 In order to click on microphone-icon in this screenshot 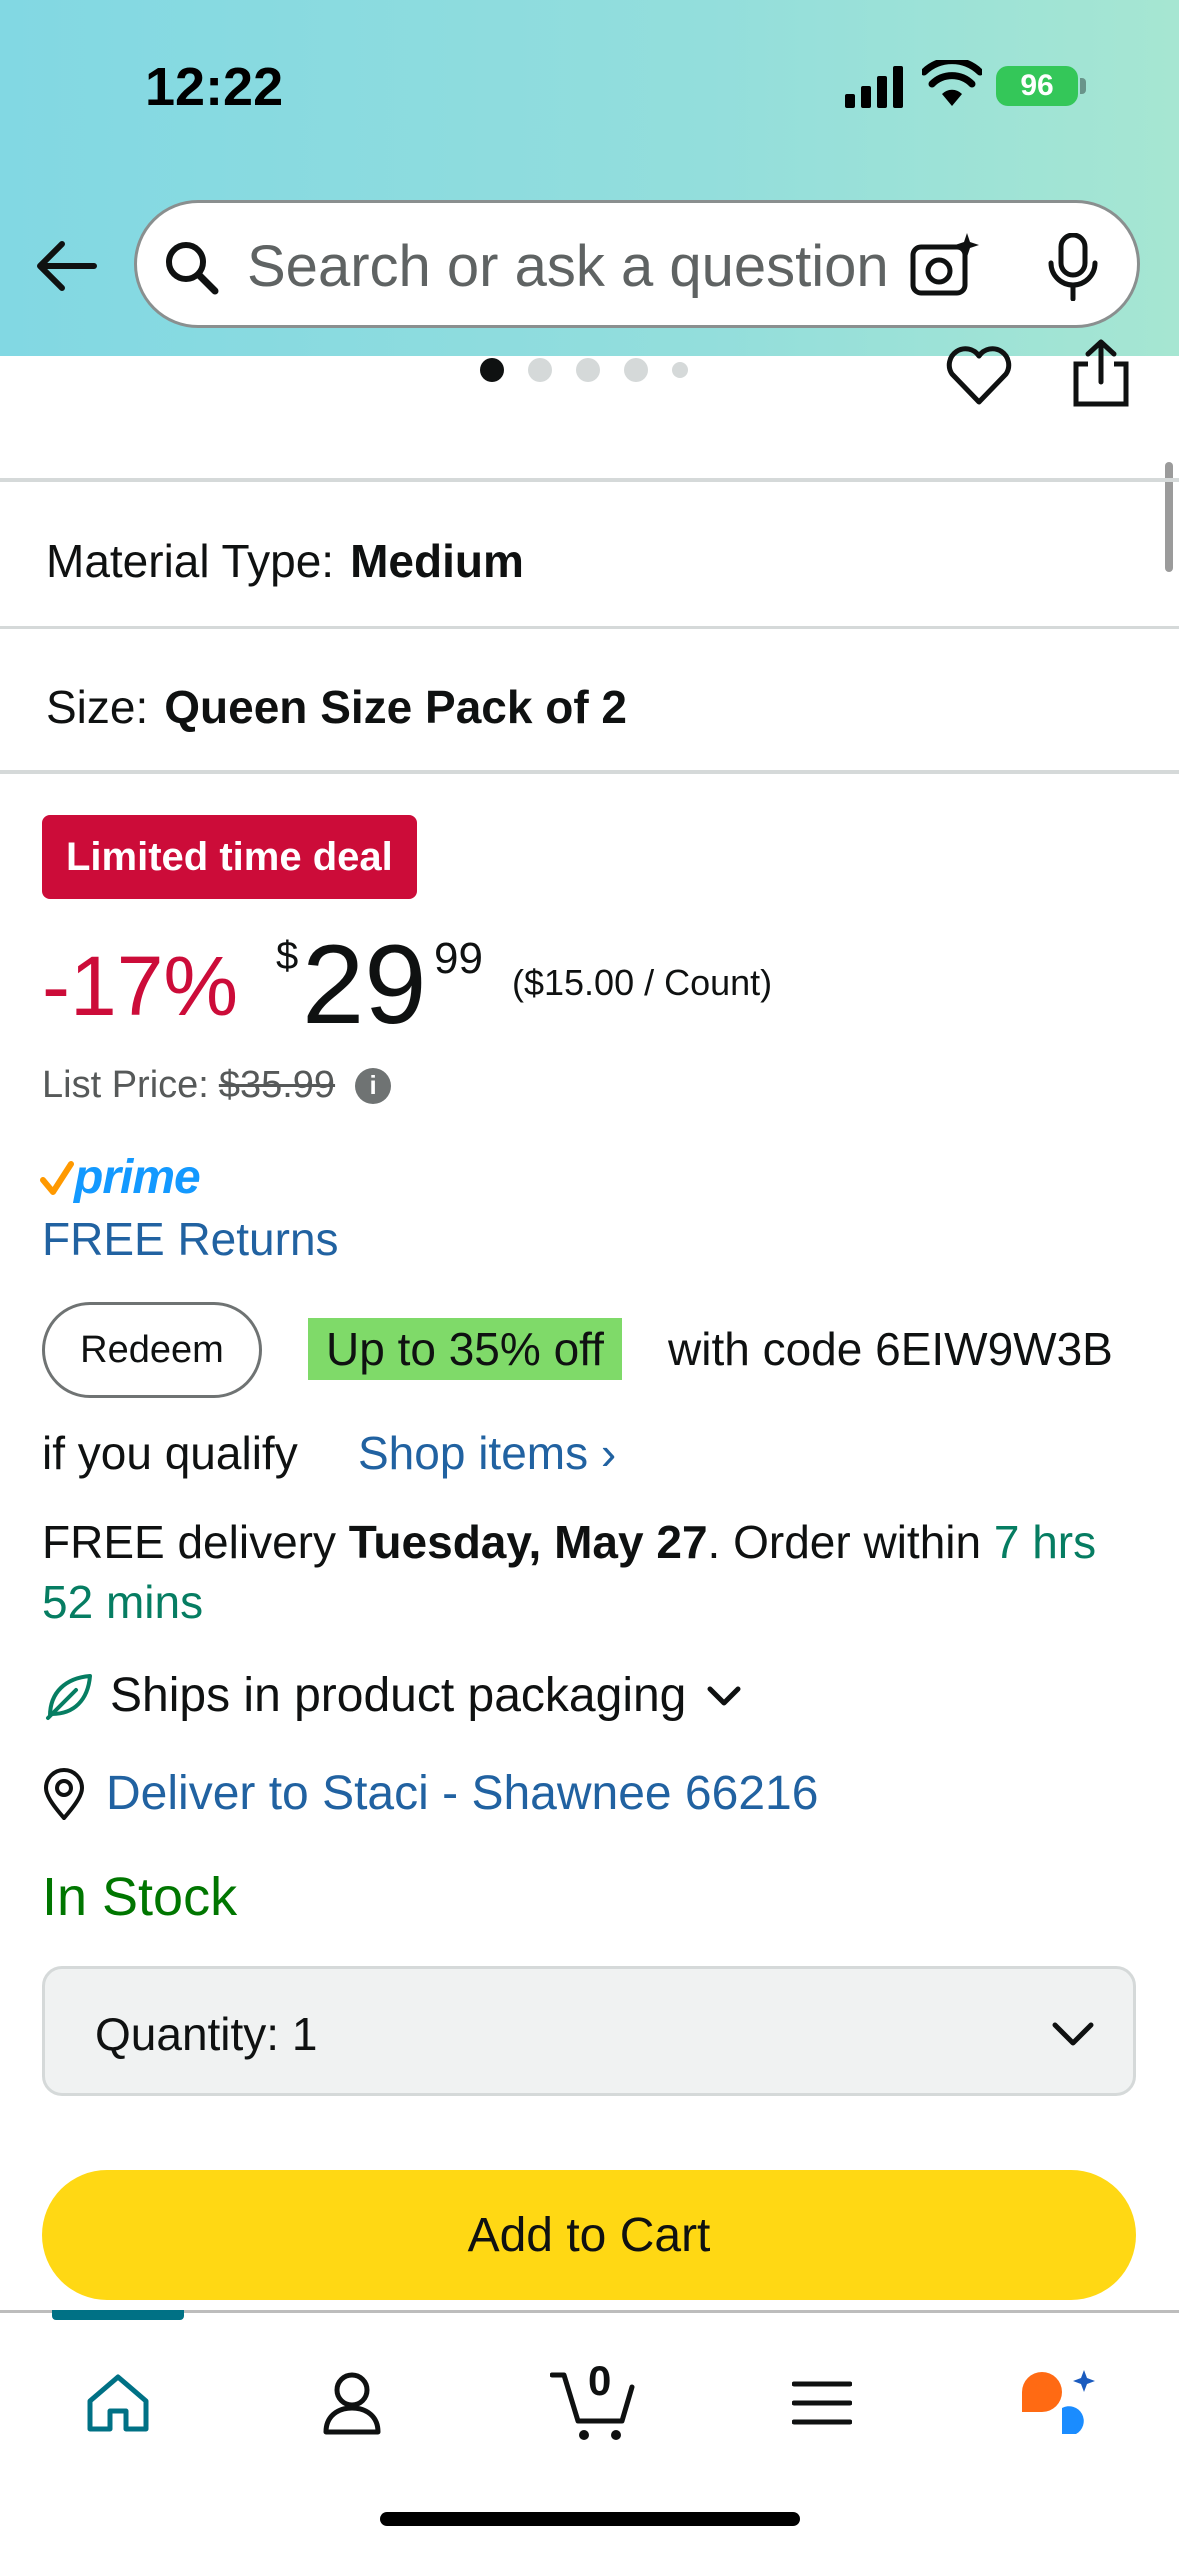, I will do `click(1073, 267)`.